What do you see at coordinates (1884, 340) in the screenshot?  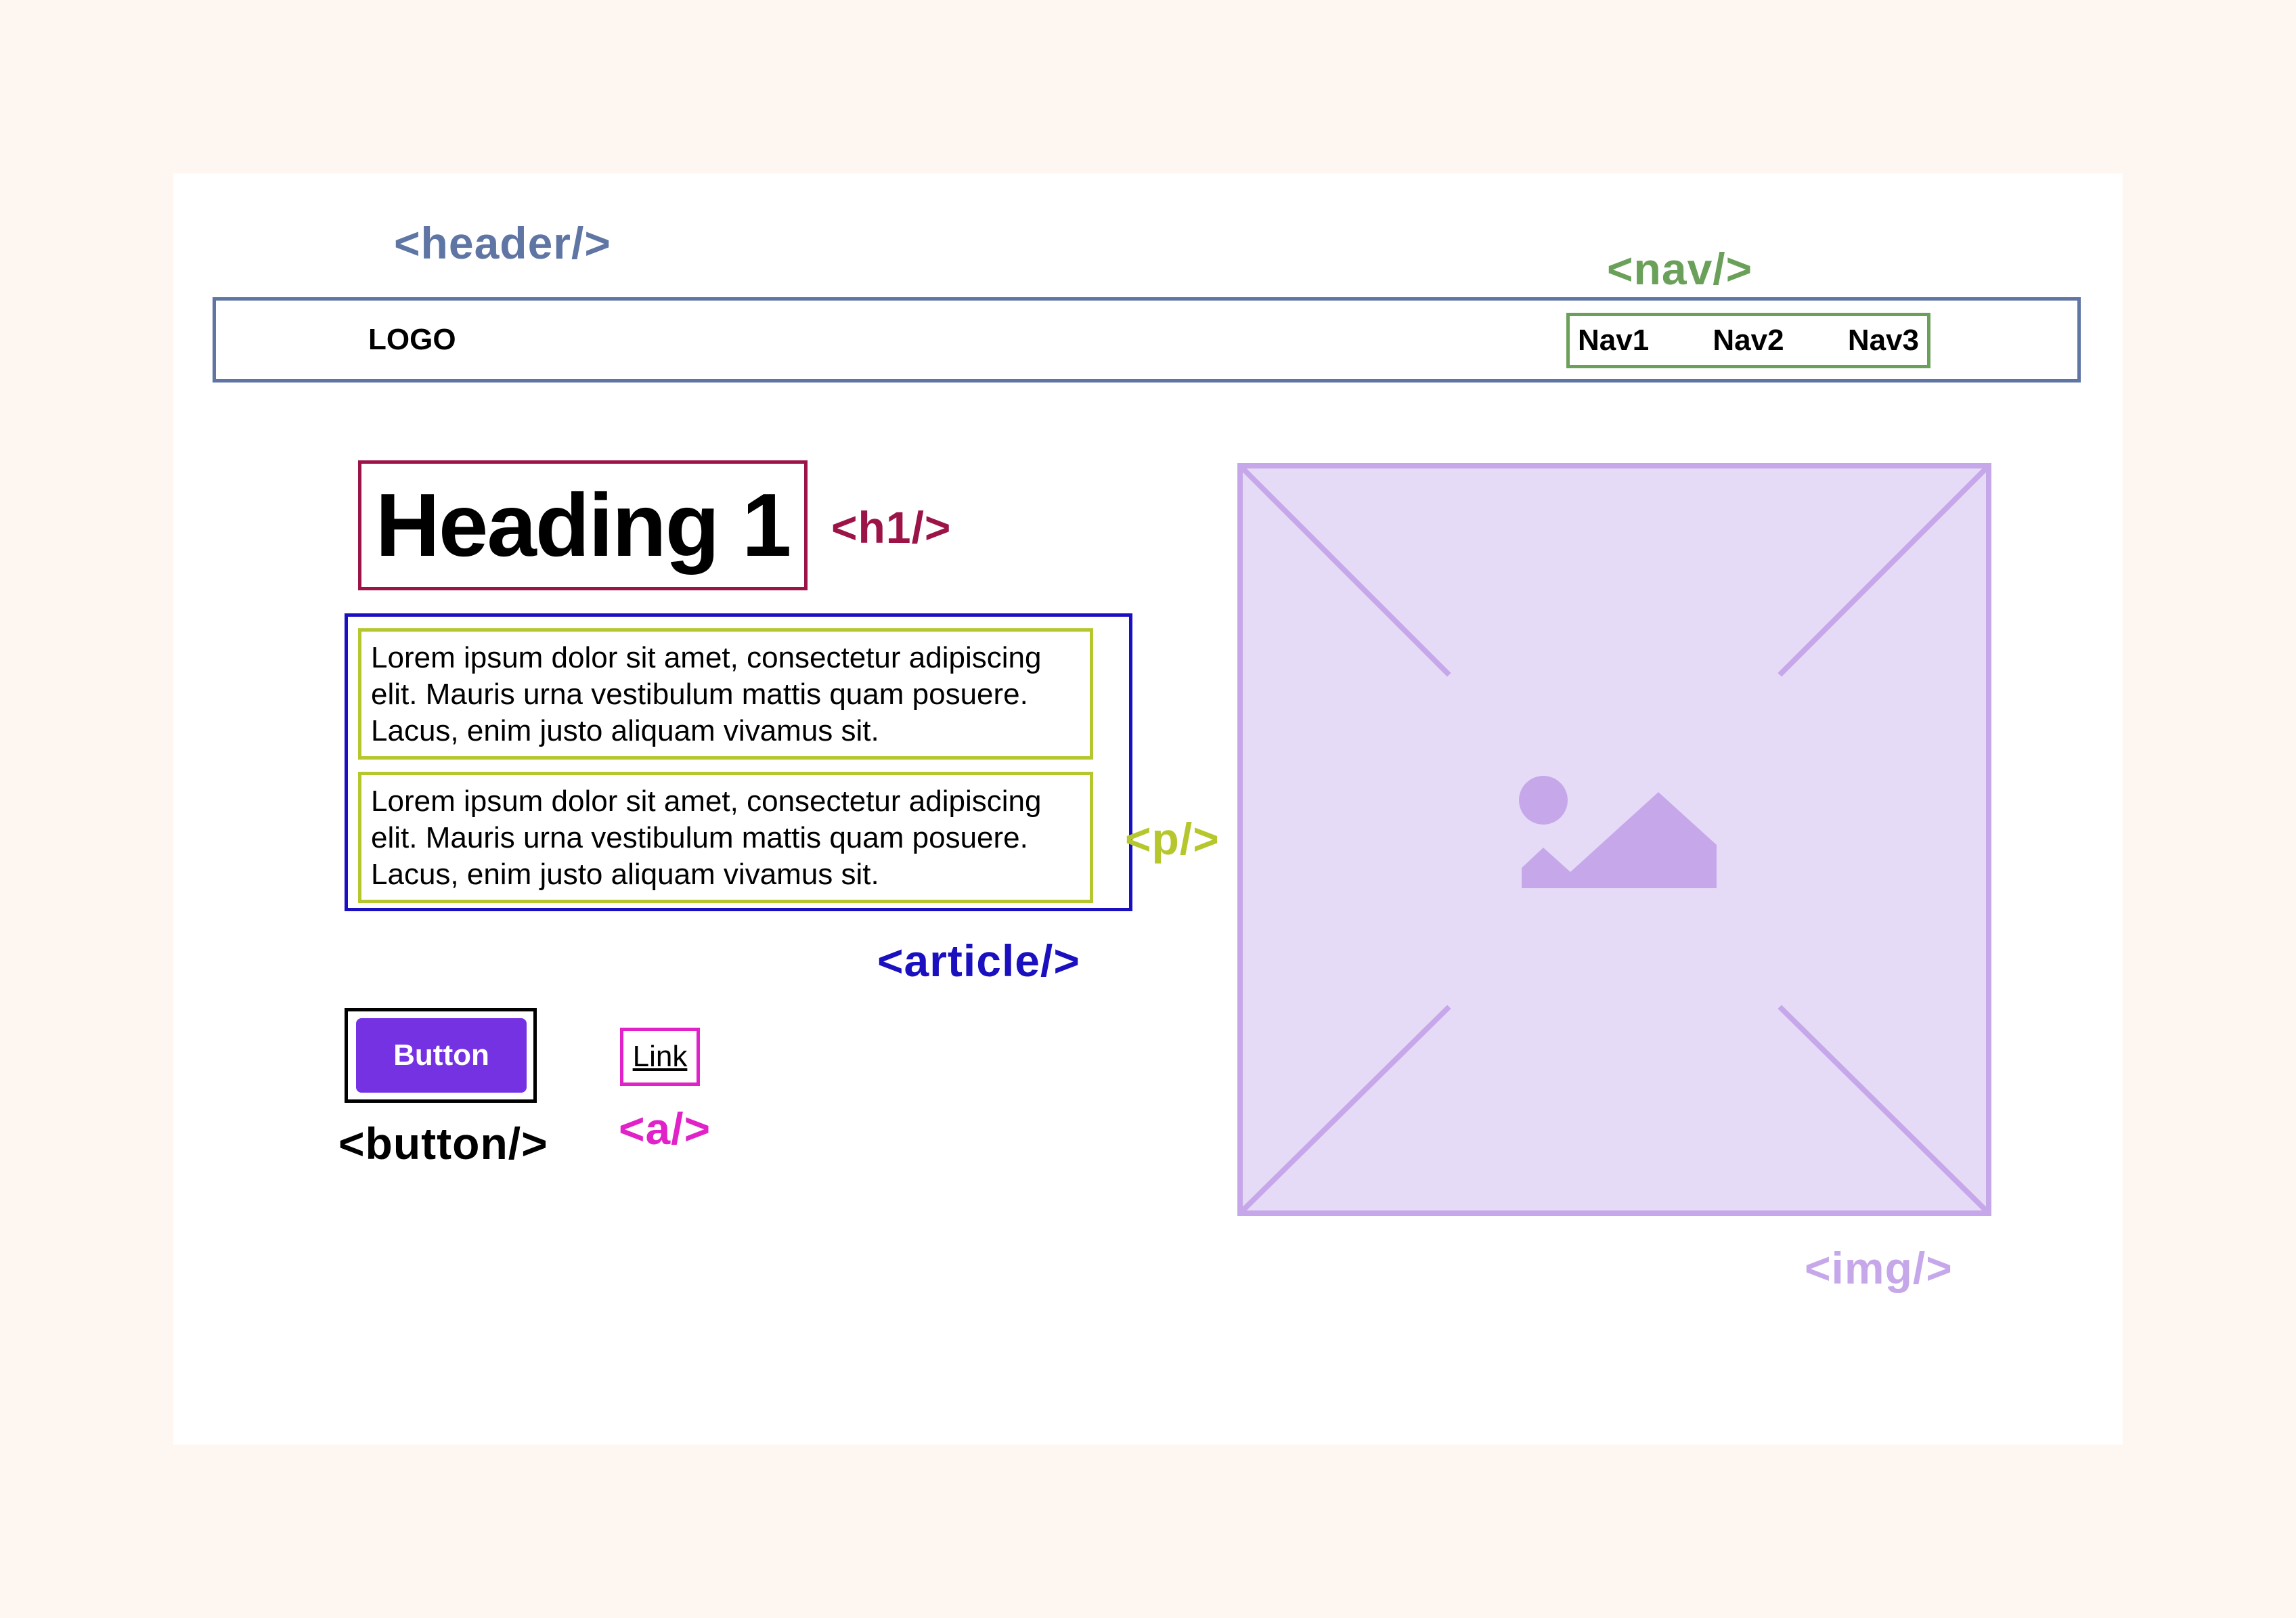 I see `nav-item-3: Nav3` at bounding box center [1884, 340].